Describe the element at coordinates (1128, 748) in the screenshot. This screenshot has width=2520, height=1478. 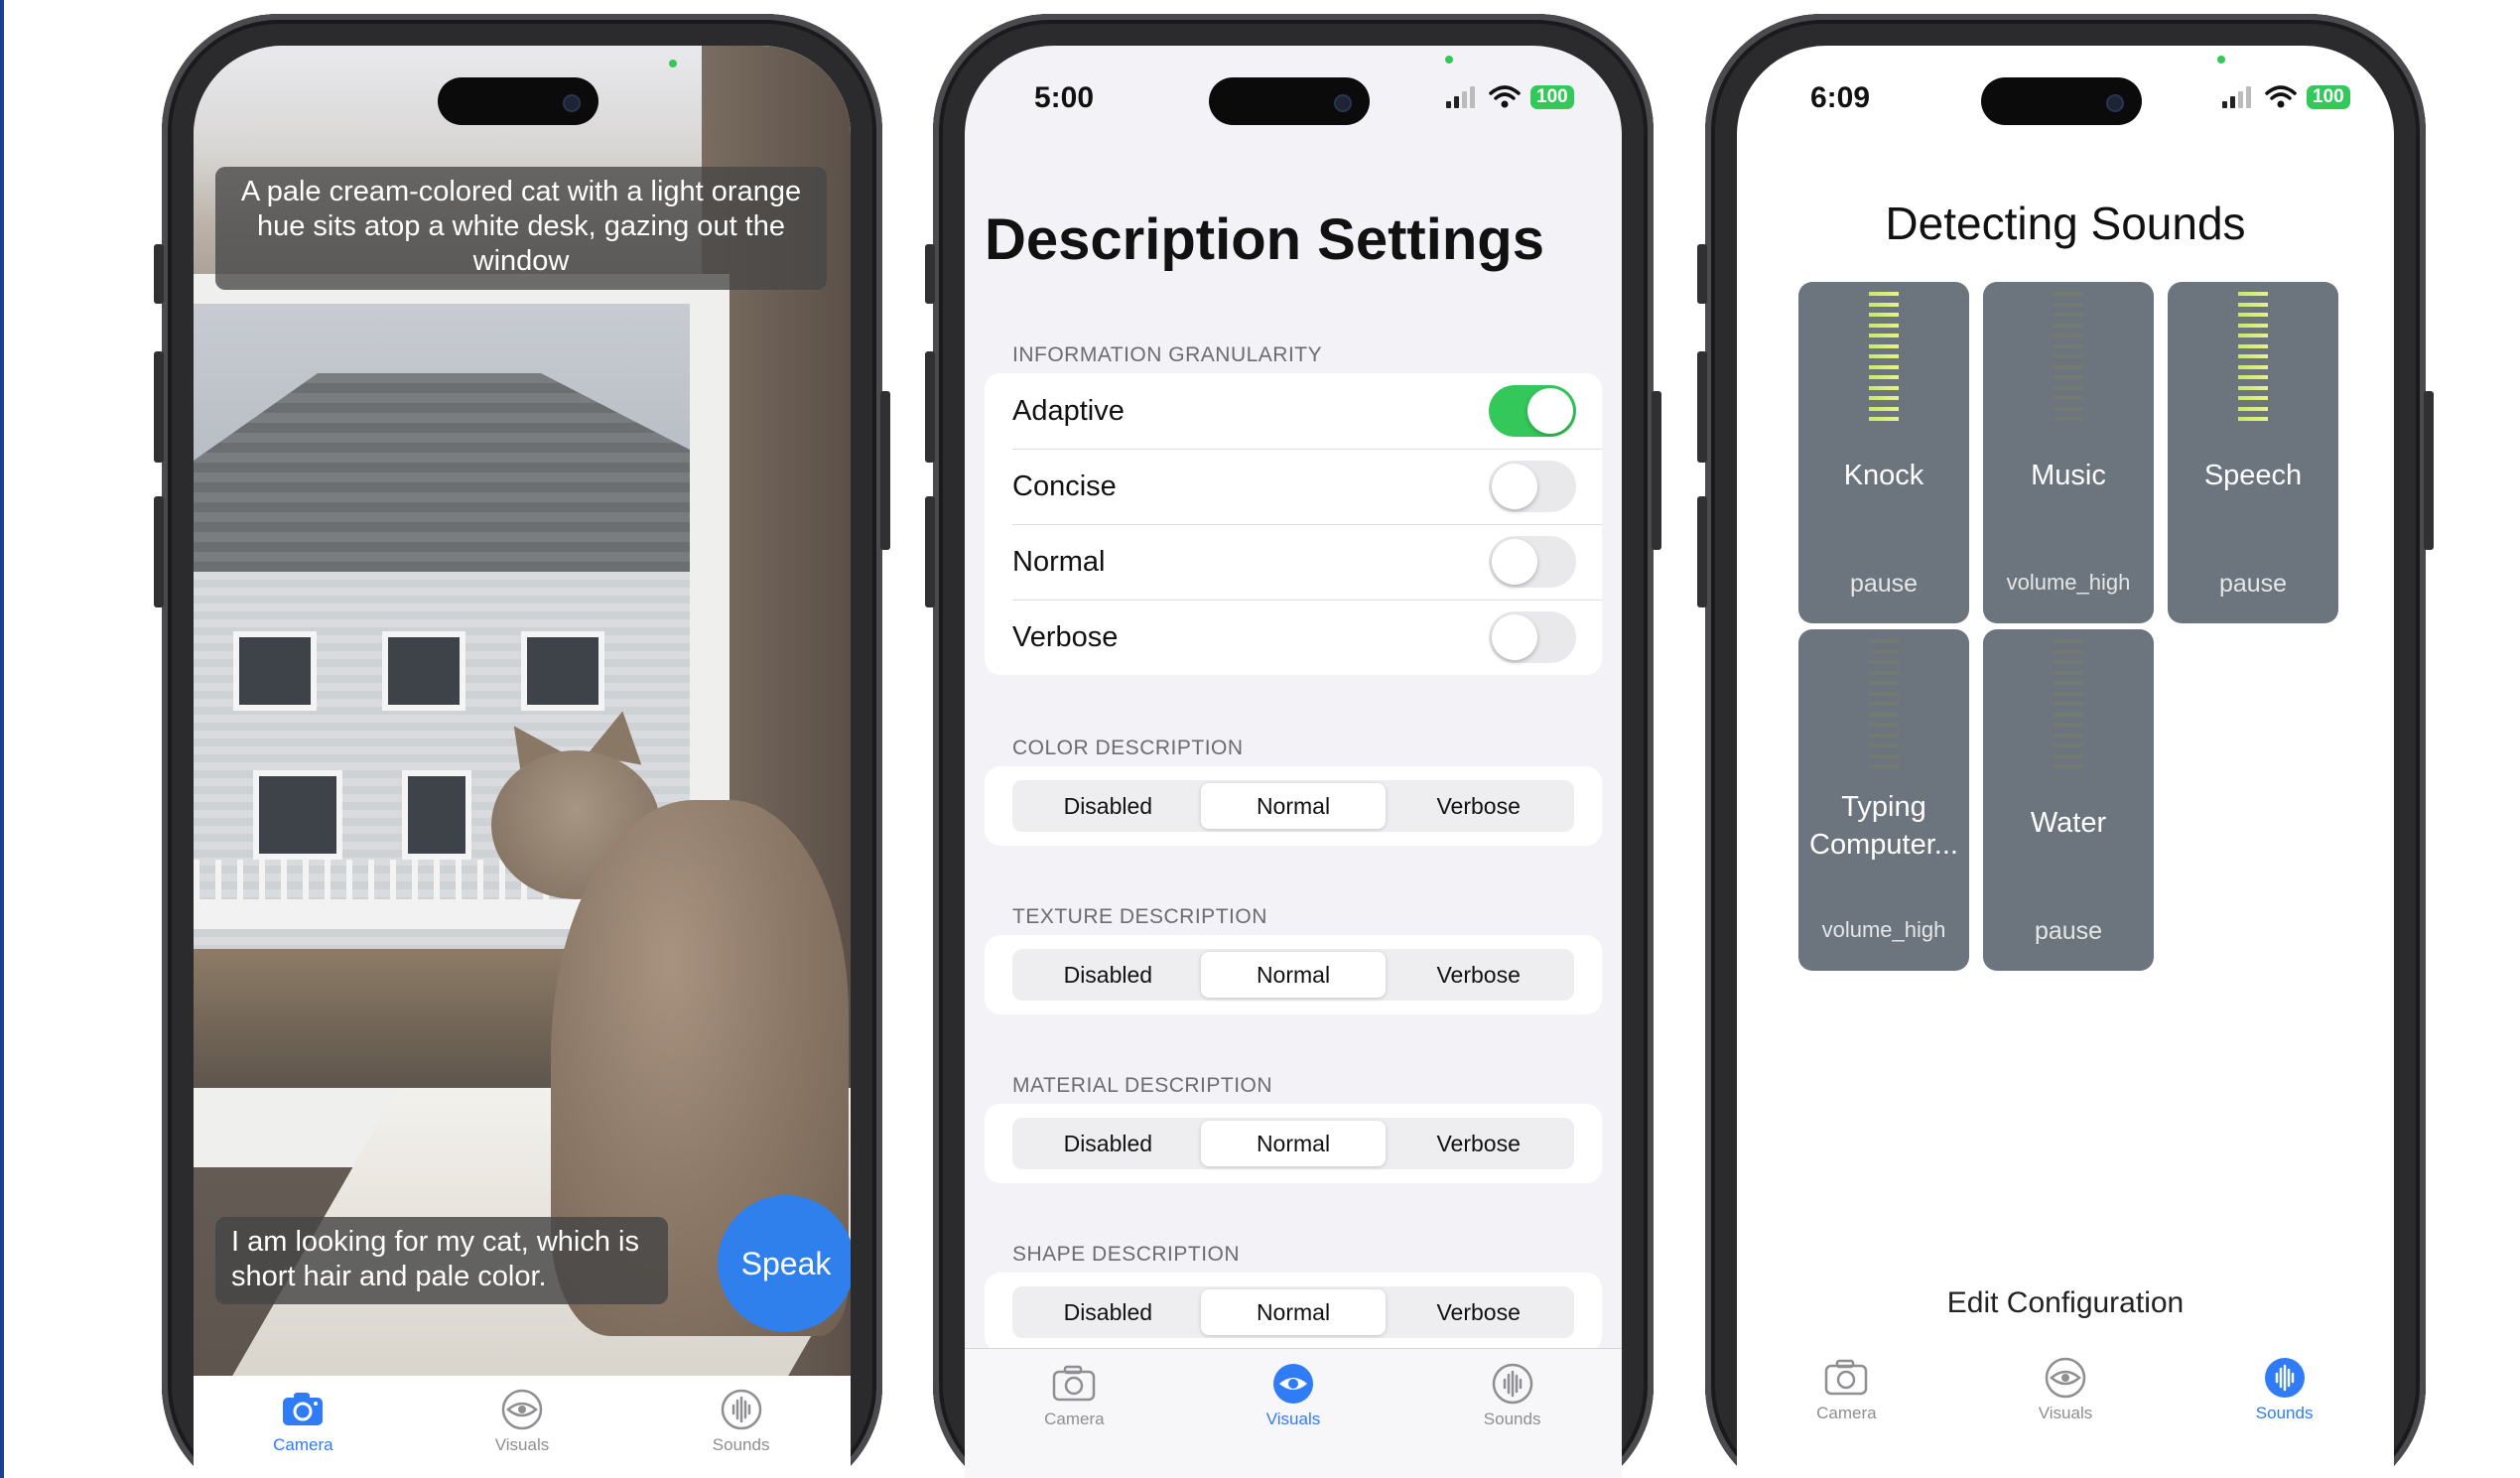
I see `section-header-color: COLOR DESCRIPTION` at that location.